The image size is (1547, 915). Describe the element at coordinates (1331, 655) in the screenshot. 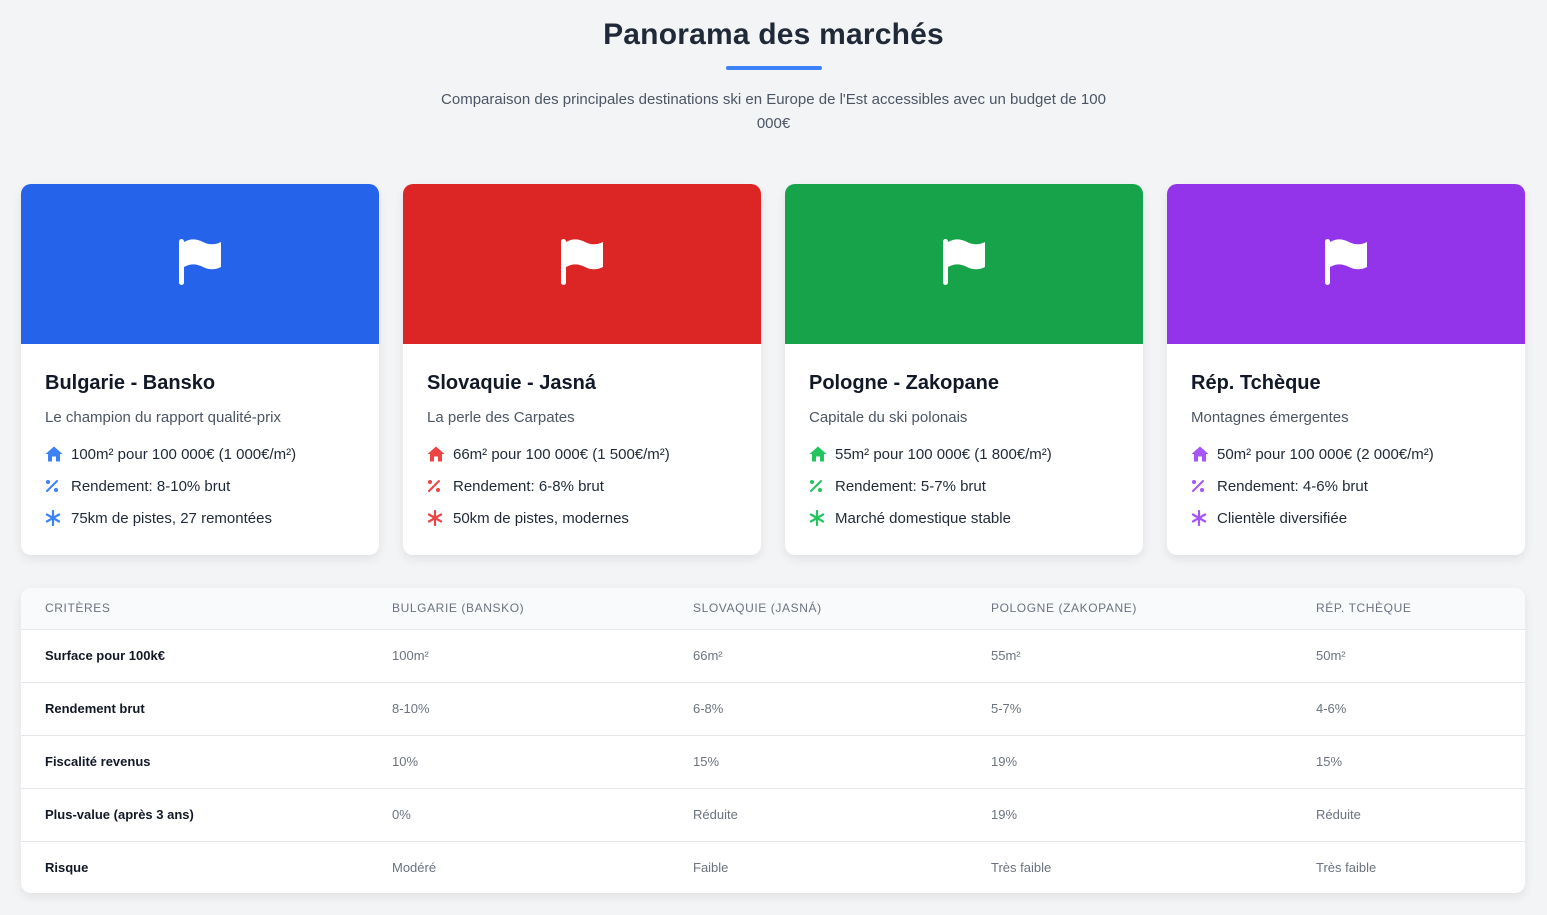

I see `table-cell: 50m²` at that location.